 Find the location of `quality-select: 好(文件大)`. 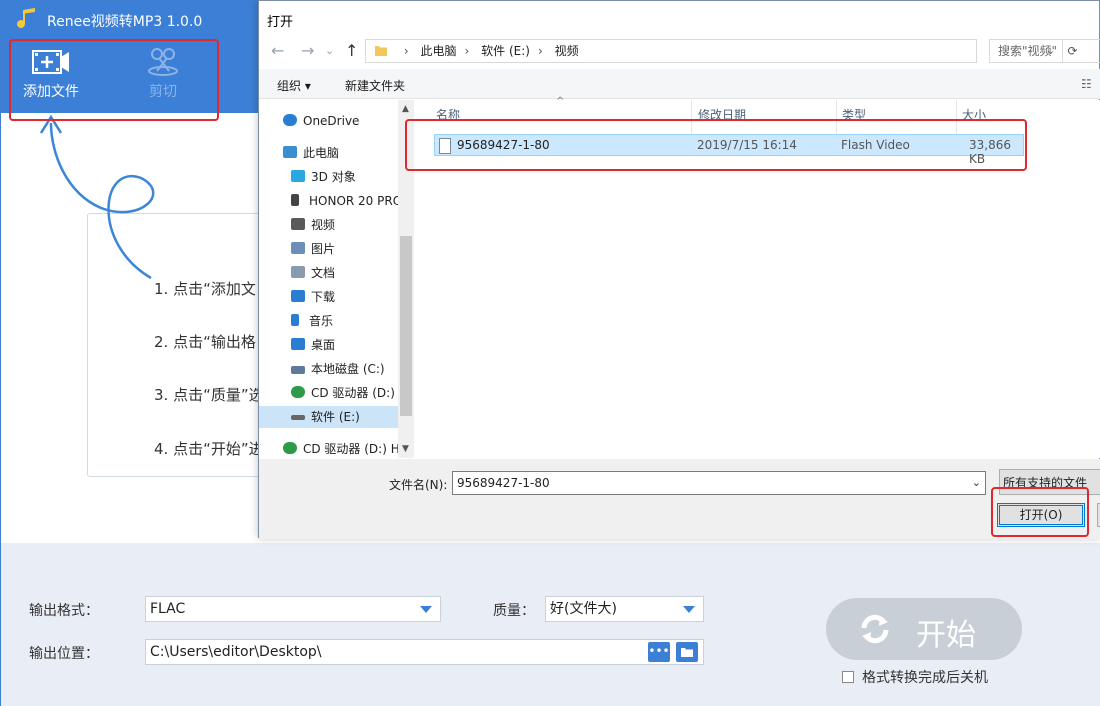

quality-select: 好(文件大) is located at coordinates (624, 609).